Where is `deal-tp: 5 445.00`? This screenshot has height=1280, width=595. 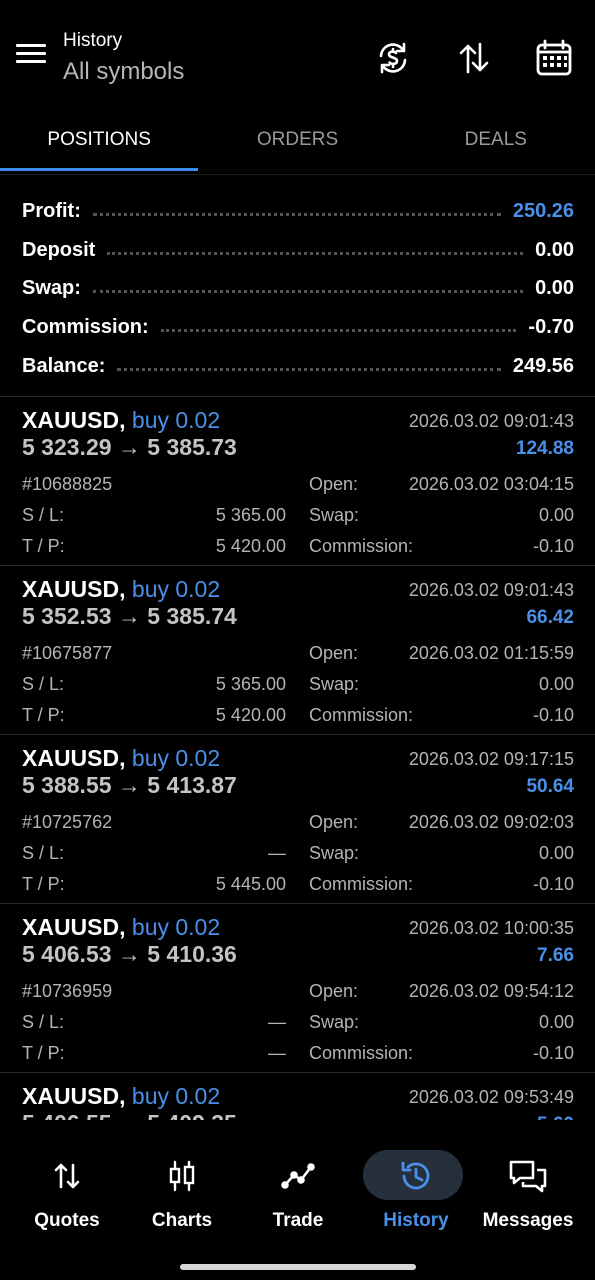 deal-tp: 5 445.00 is located at coordinates (250, 884).